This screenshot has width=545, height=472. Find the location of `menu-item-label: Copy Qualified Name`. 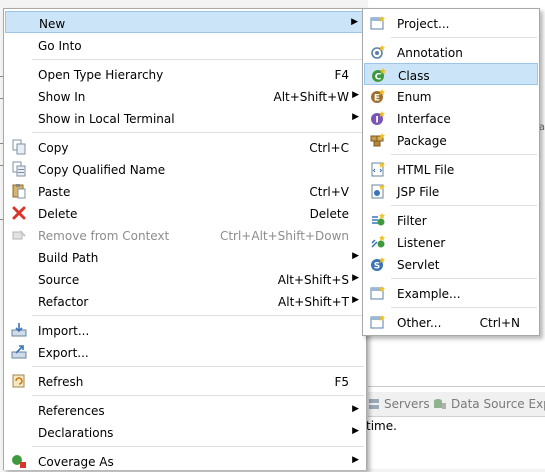

menu-item-label: Copy Qualified Name is located at coordinates (102, 170).